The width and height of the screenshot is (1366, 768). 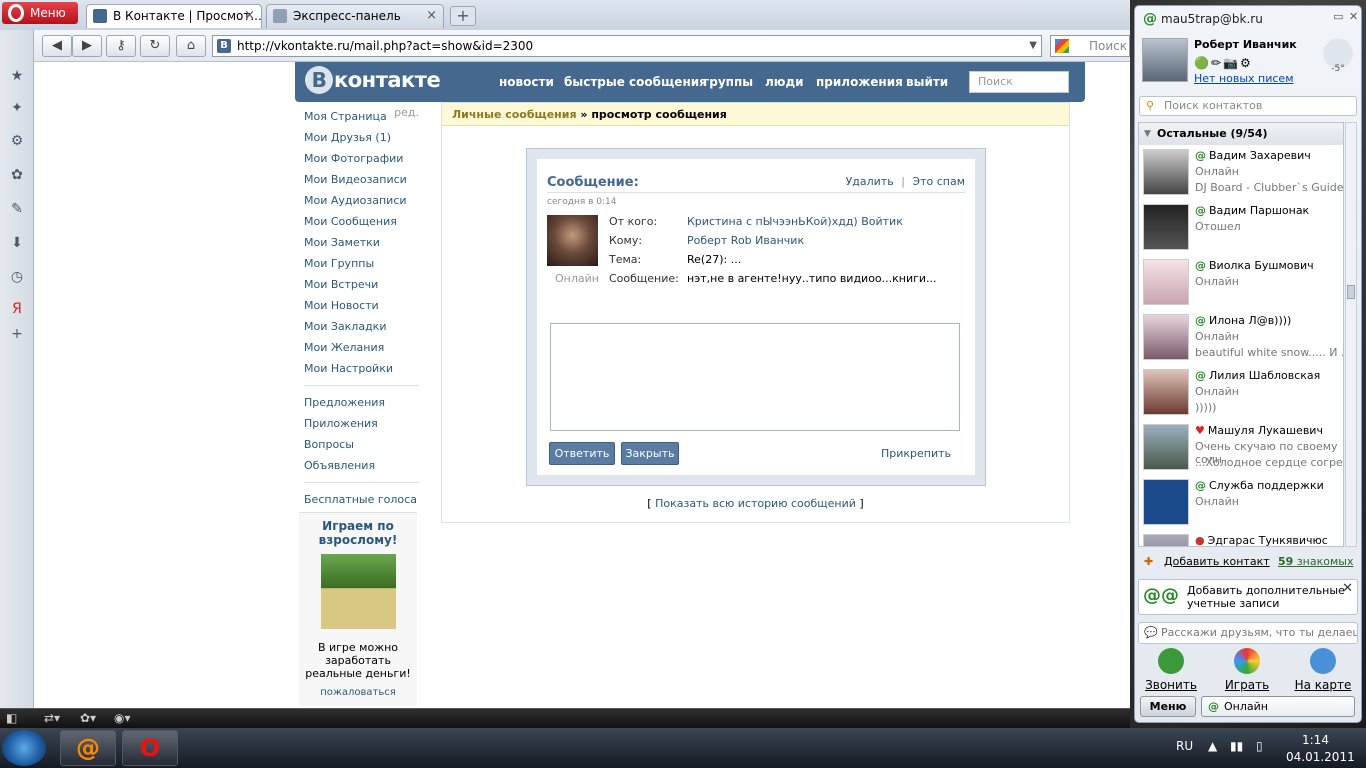 What do you see at coordinates (155, 46) in the screenshot?
I see `reload-button: ↻` at bounding box center [155, 46].